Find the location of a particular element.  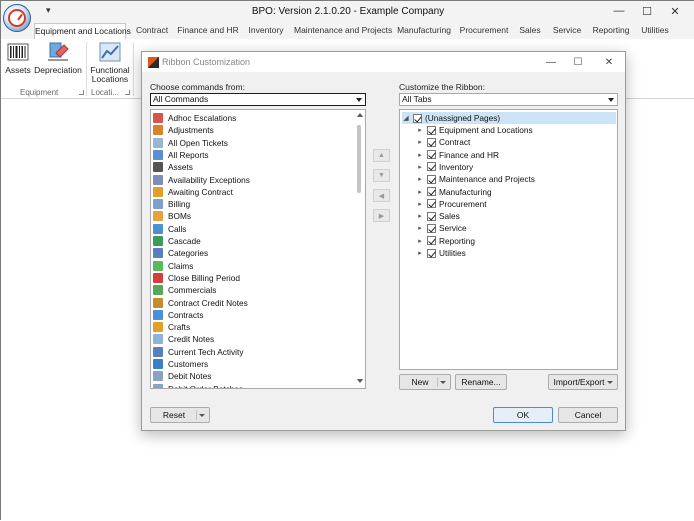

command-item: Cascade is located at coordinates (177, 241).